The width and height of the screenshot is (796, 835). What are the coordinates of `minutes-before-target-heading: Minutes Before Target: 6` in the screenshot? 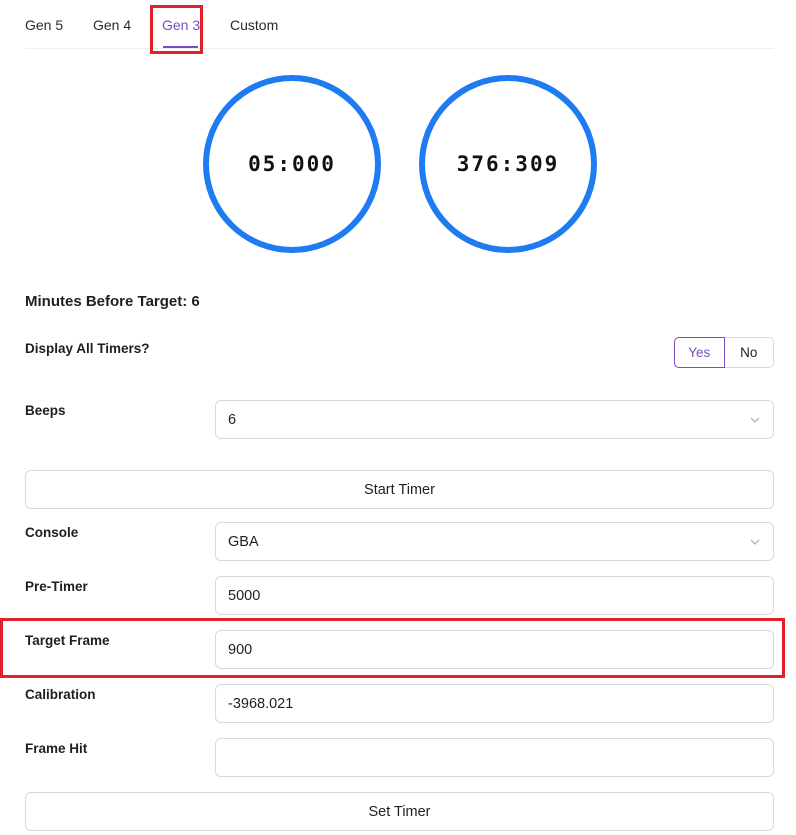 It's located at (112, 301).